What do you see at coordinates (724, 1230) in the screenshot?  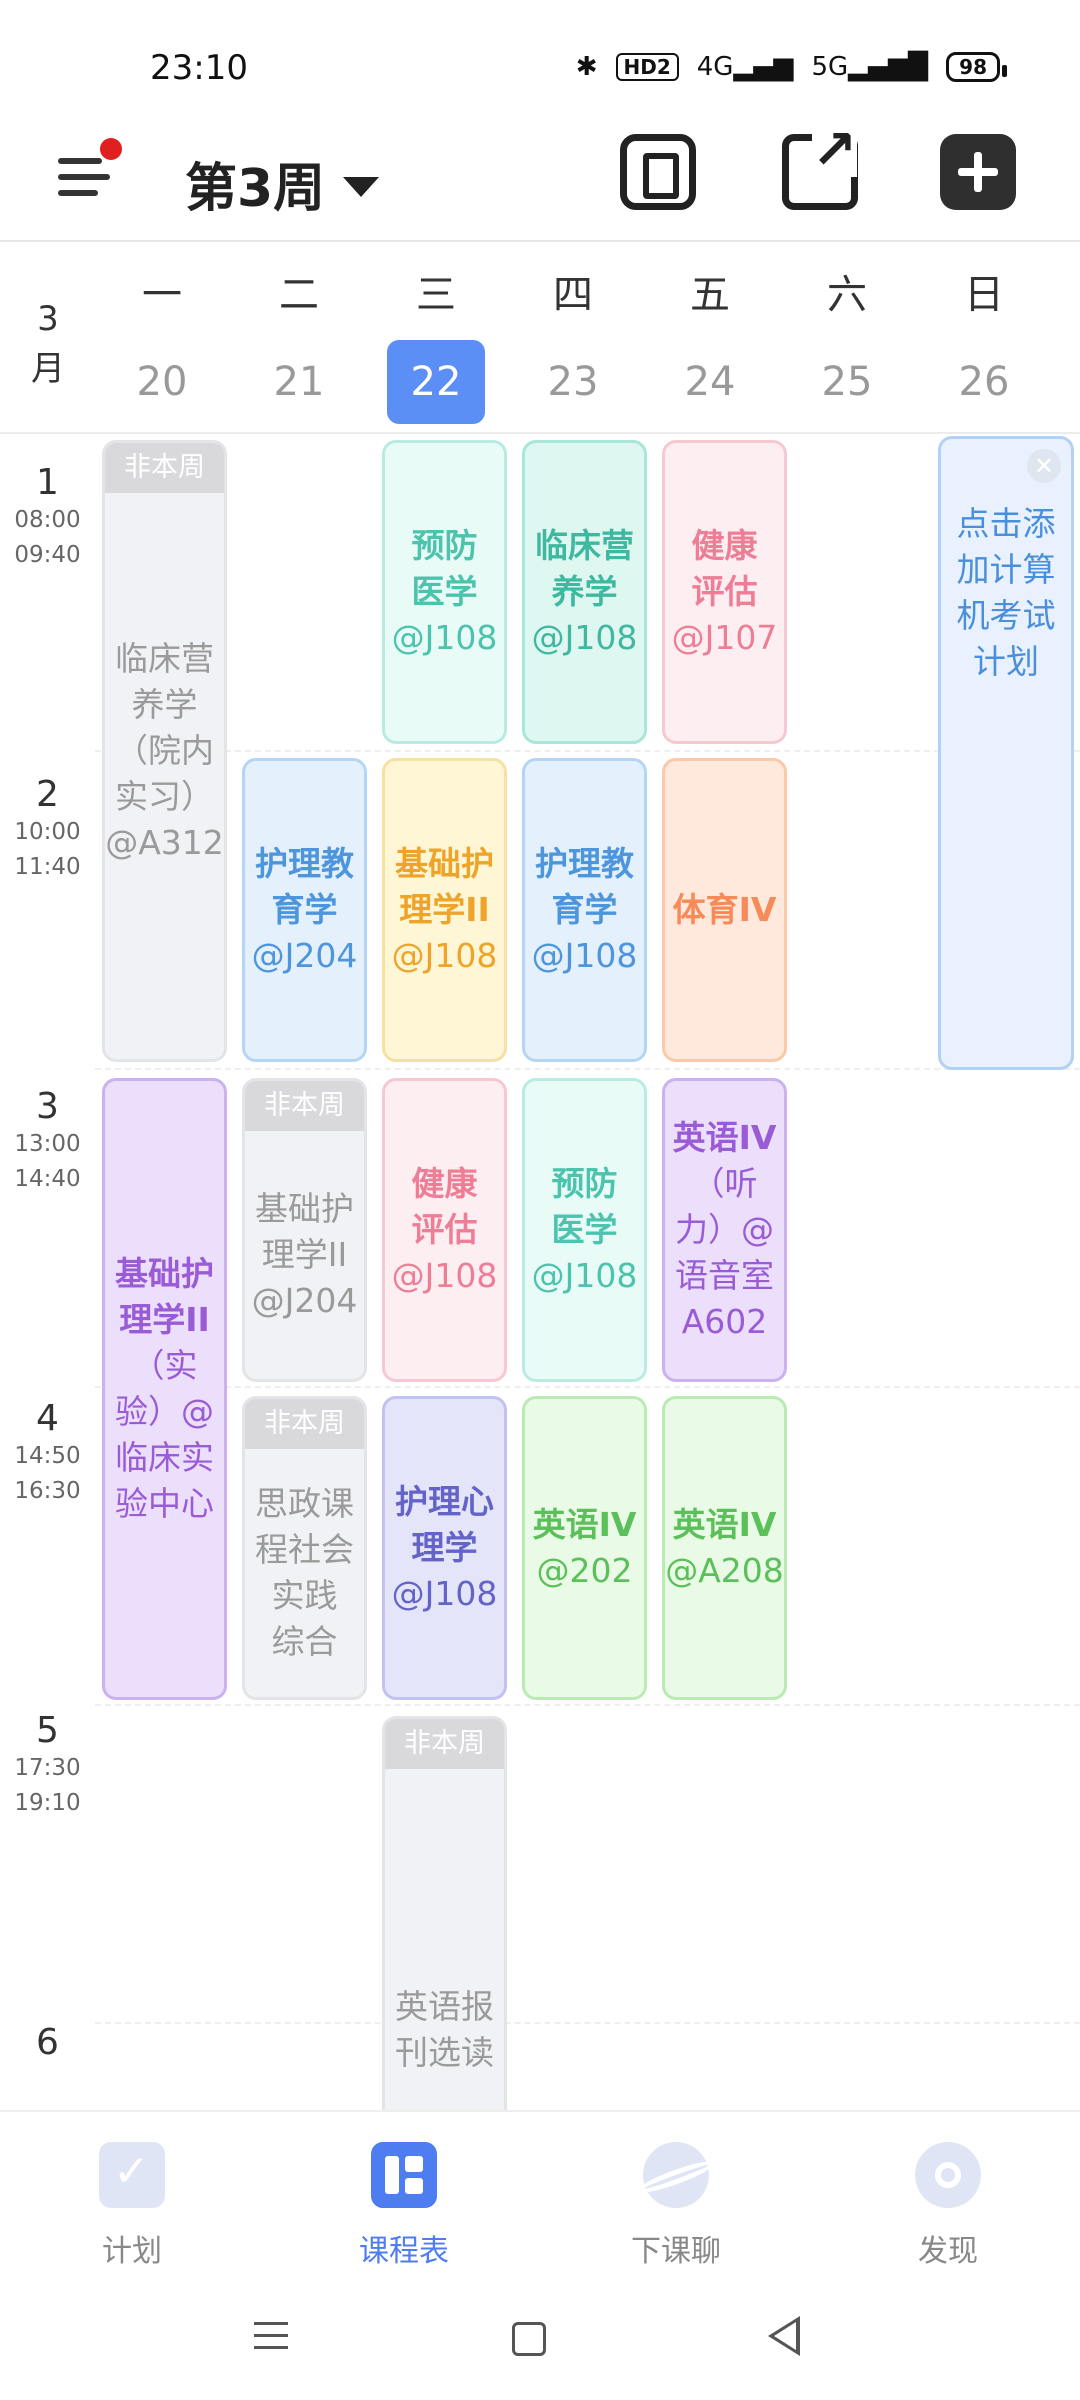 I see `course-card-fri-3: 英语IV （听 力）@ 语音室 A602` at bounding box center [724, 1230].